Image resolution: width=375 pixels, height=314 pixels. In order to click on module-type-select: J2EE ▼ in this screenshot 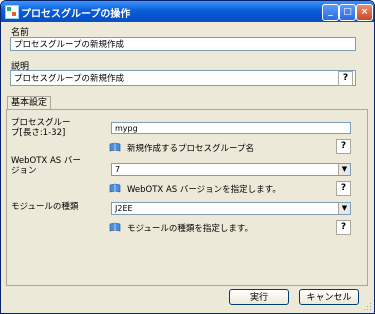, I will do `click(231, 208)`.